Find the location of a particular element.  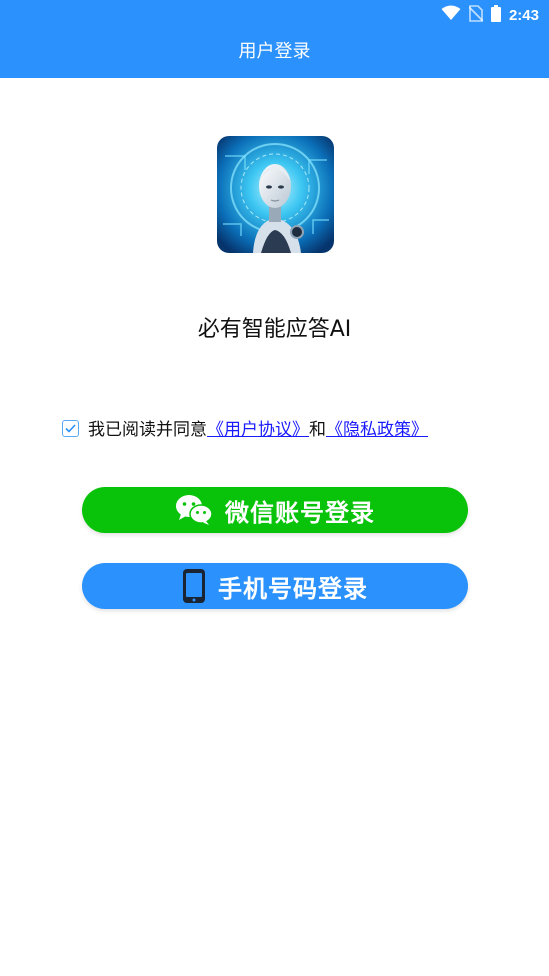

agreement-conjunction: 和 is located at coordinates (317, 429).